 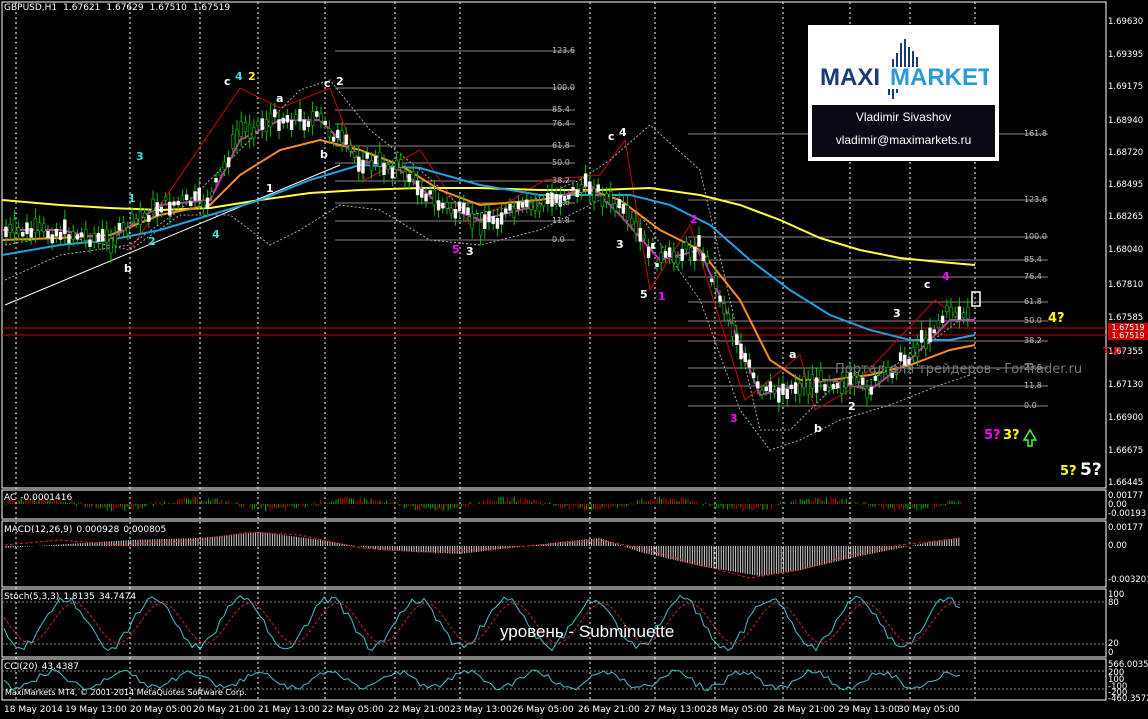 What do you see at coordinates (1035, 236) in the screenshot?
I see `fibo-right-label: 100.0` at bounding box center [1035, 236].